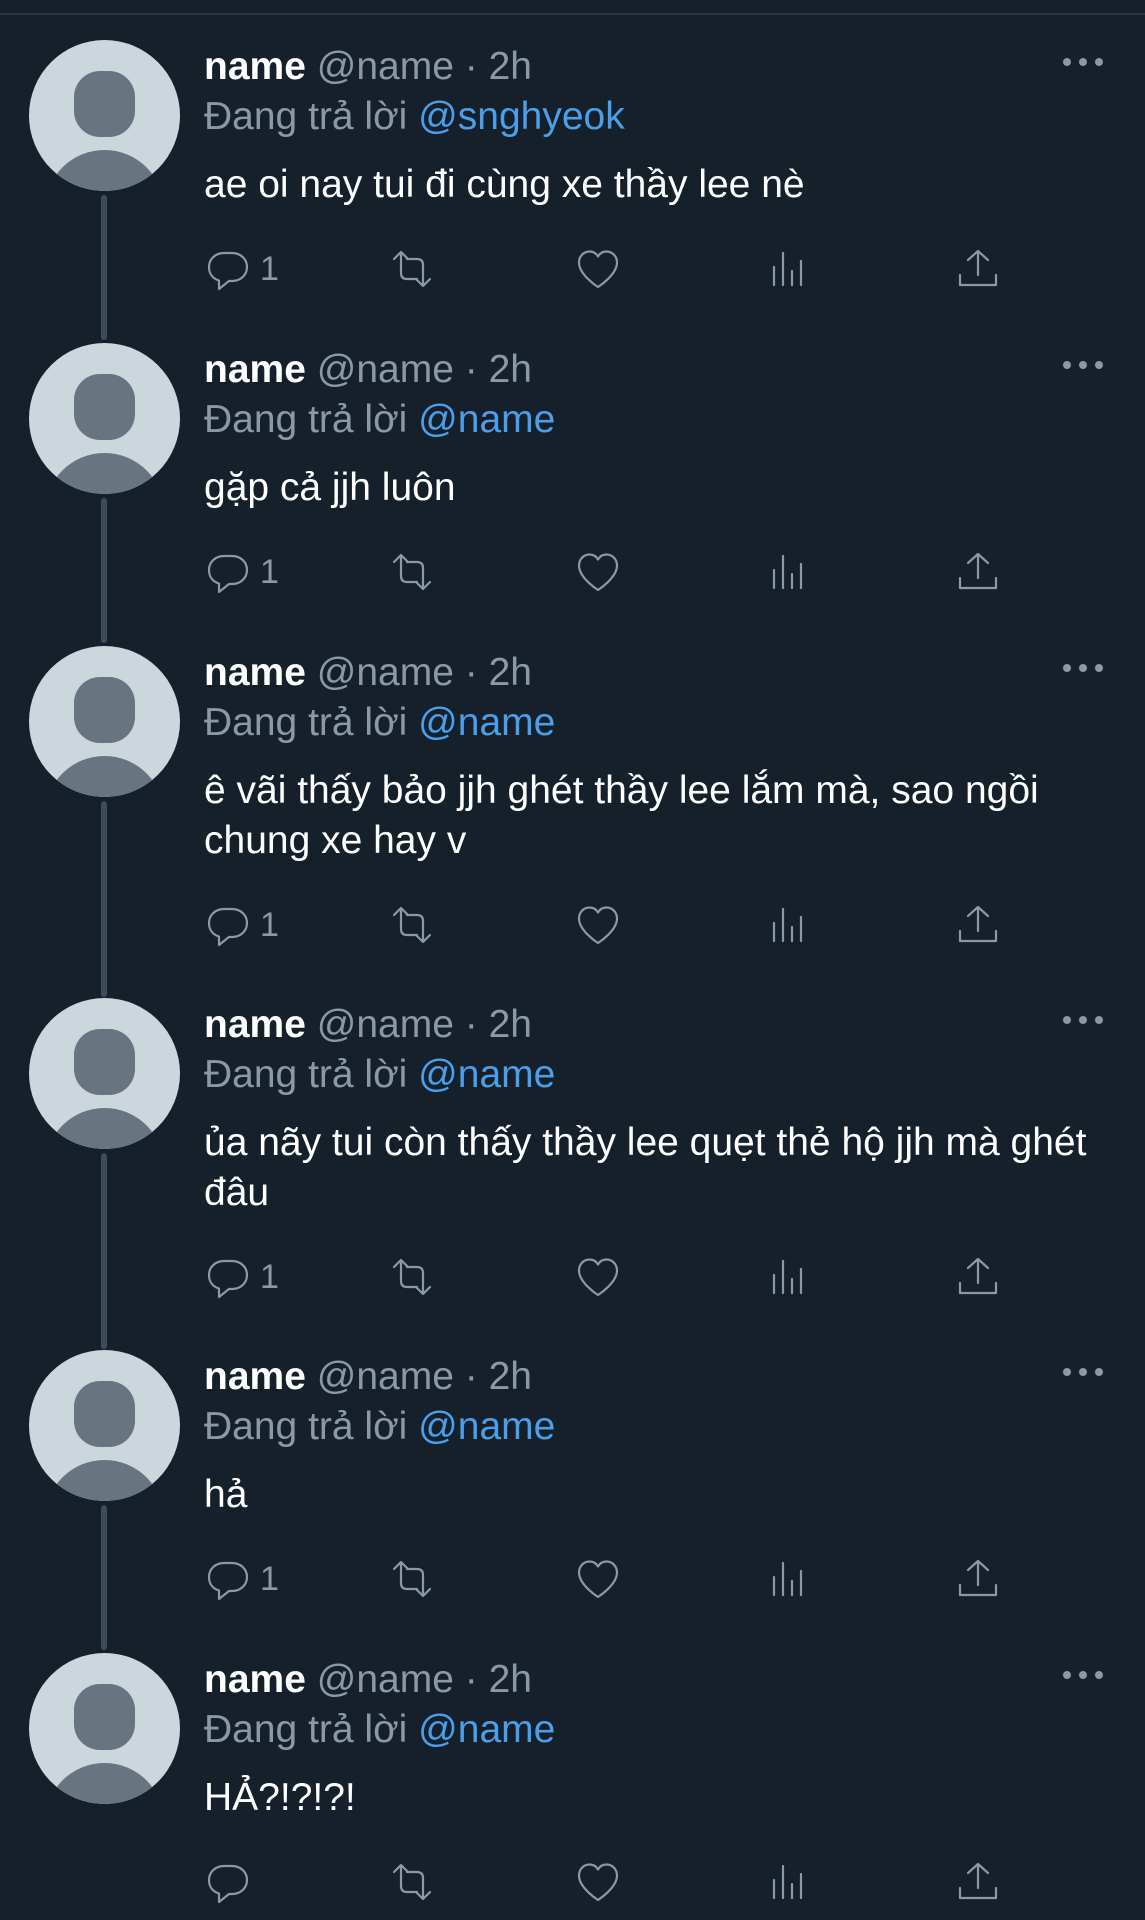 The height and width of the screenshot is (1920, 1145). Describe the element at coordinates (280, 1797) in the screenshot. I see `tweet-text: HẢ?!?!?!` at that location.